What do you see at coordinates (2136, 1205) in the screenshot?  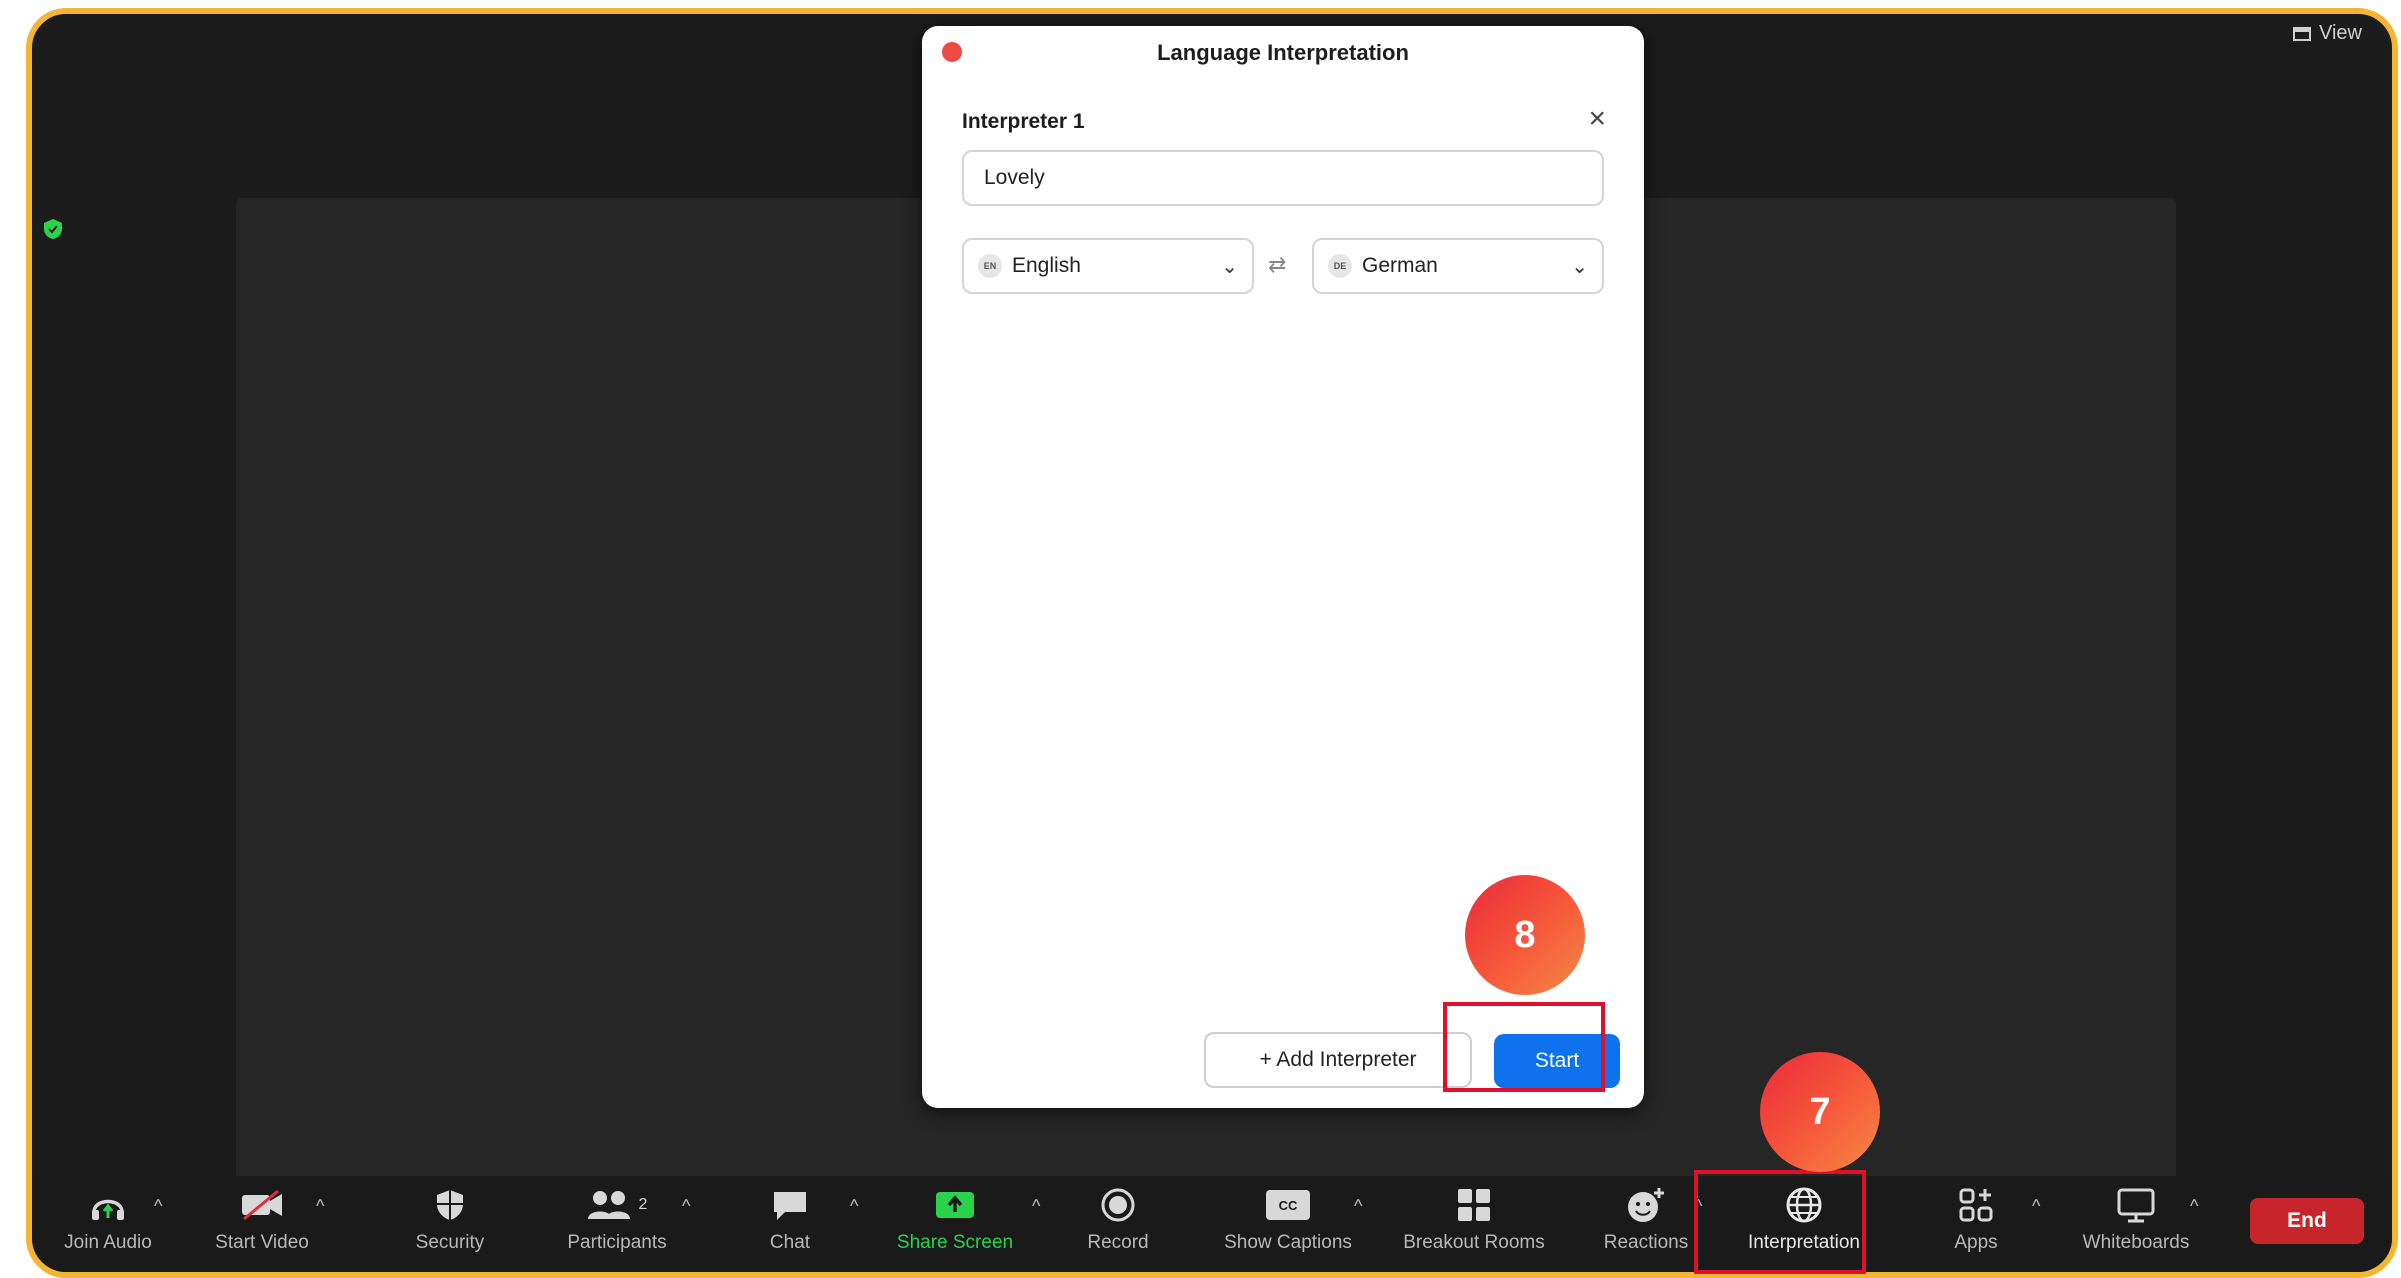 I see `whiteboard-icon` at bounding box center [2136, 1205].